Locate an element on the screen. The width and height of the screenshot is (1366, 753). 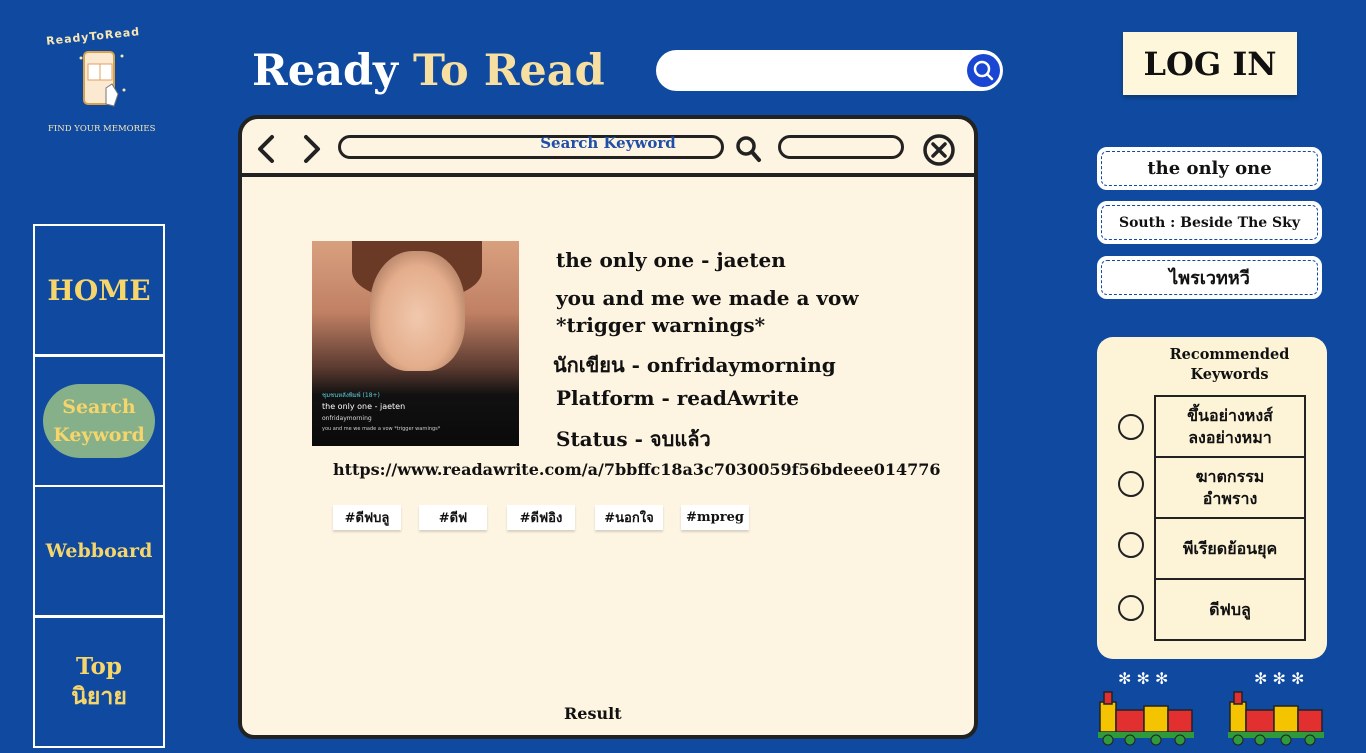
tag-chip: #ดีฟบลู is located at coordinates (367, 517).